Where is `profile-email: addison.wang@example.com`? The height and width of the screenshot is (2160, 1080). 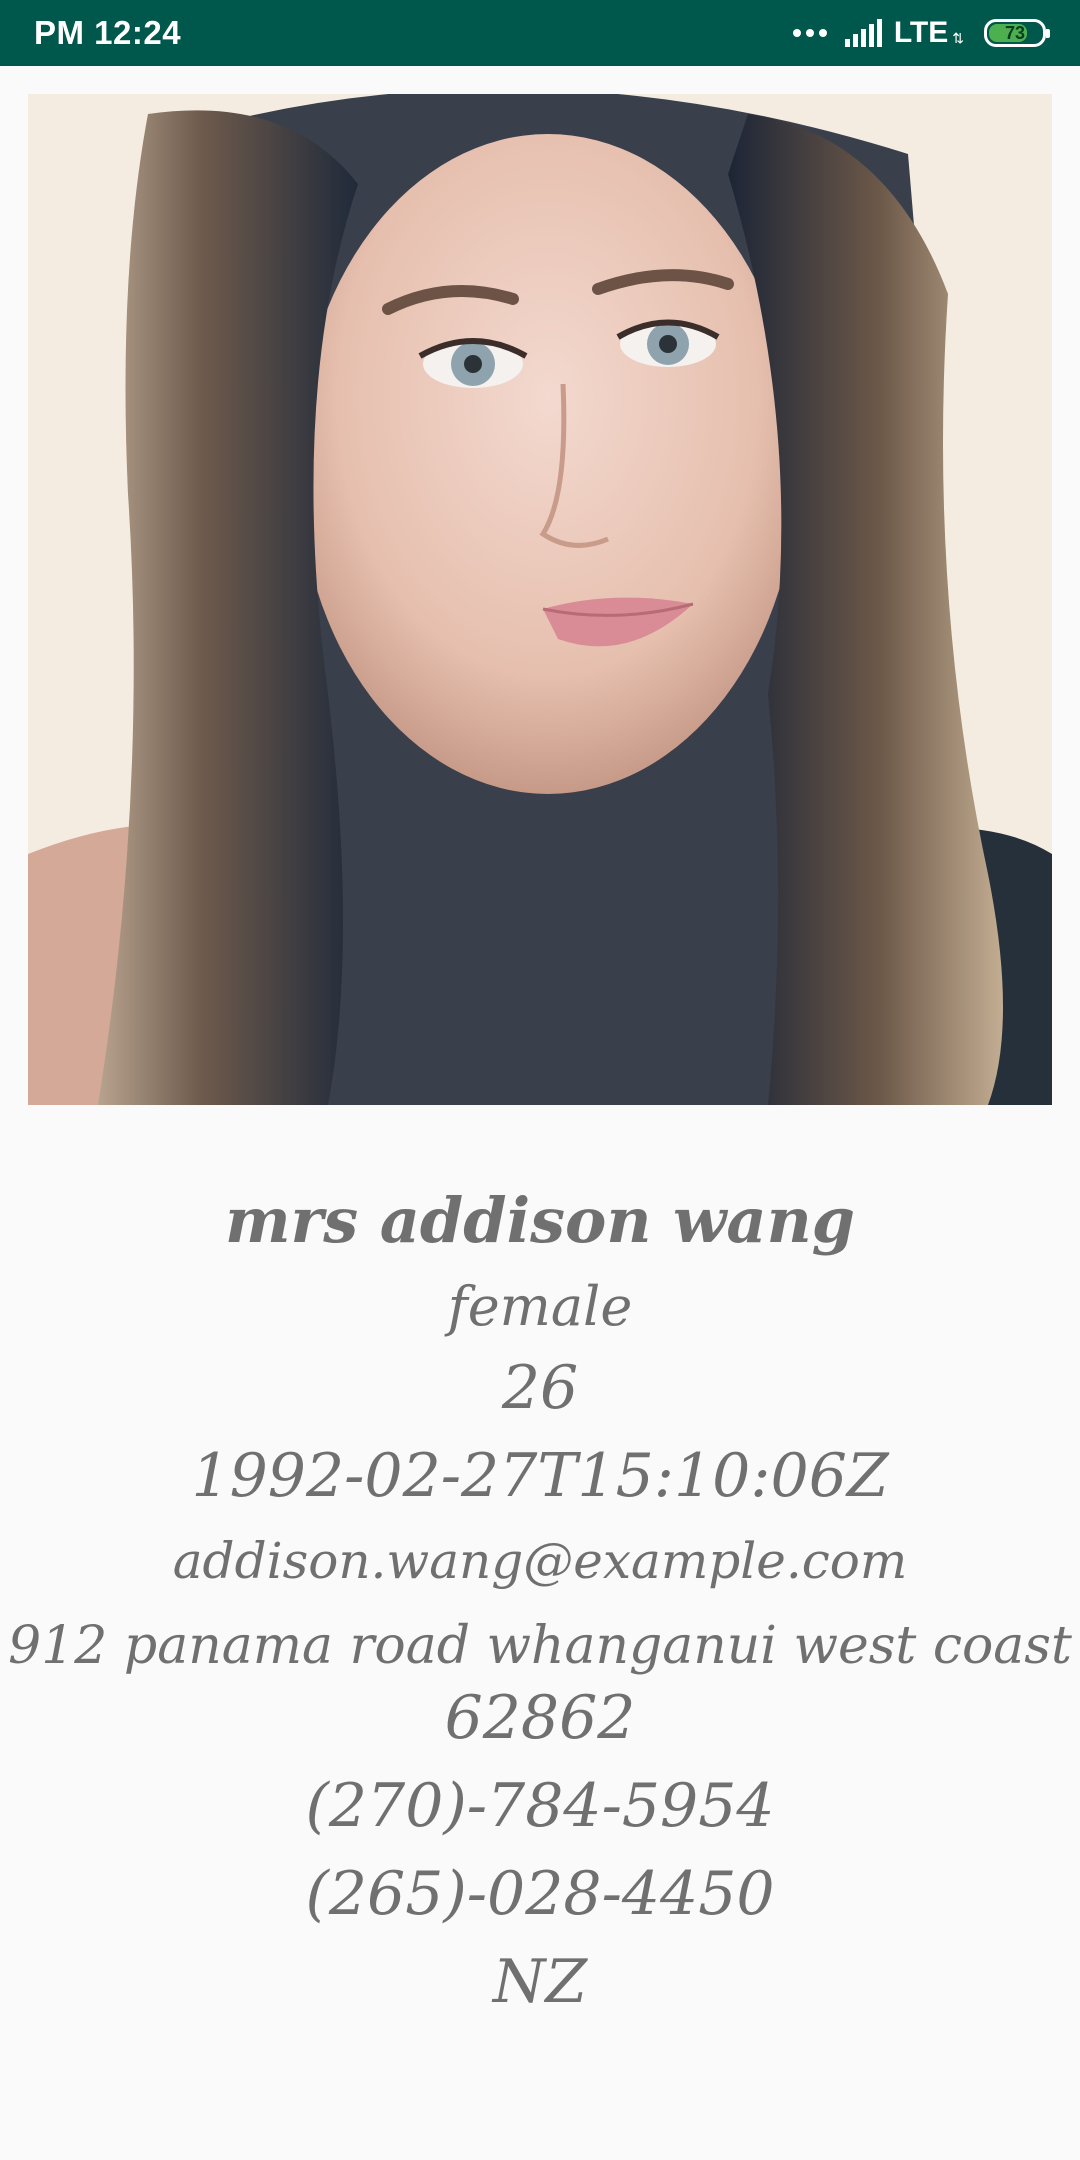 profile-email: addison.wang@example.com is located at coordinates (540, 1561).